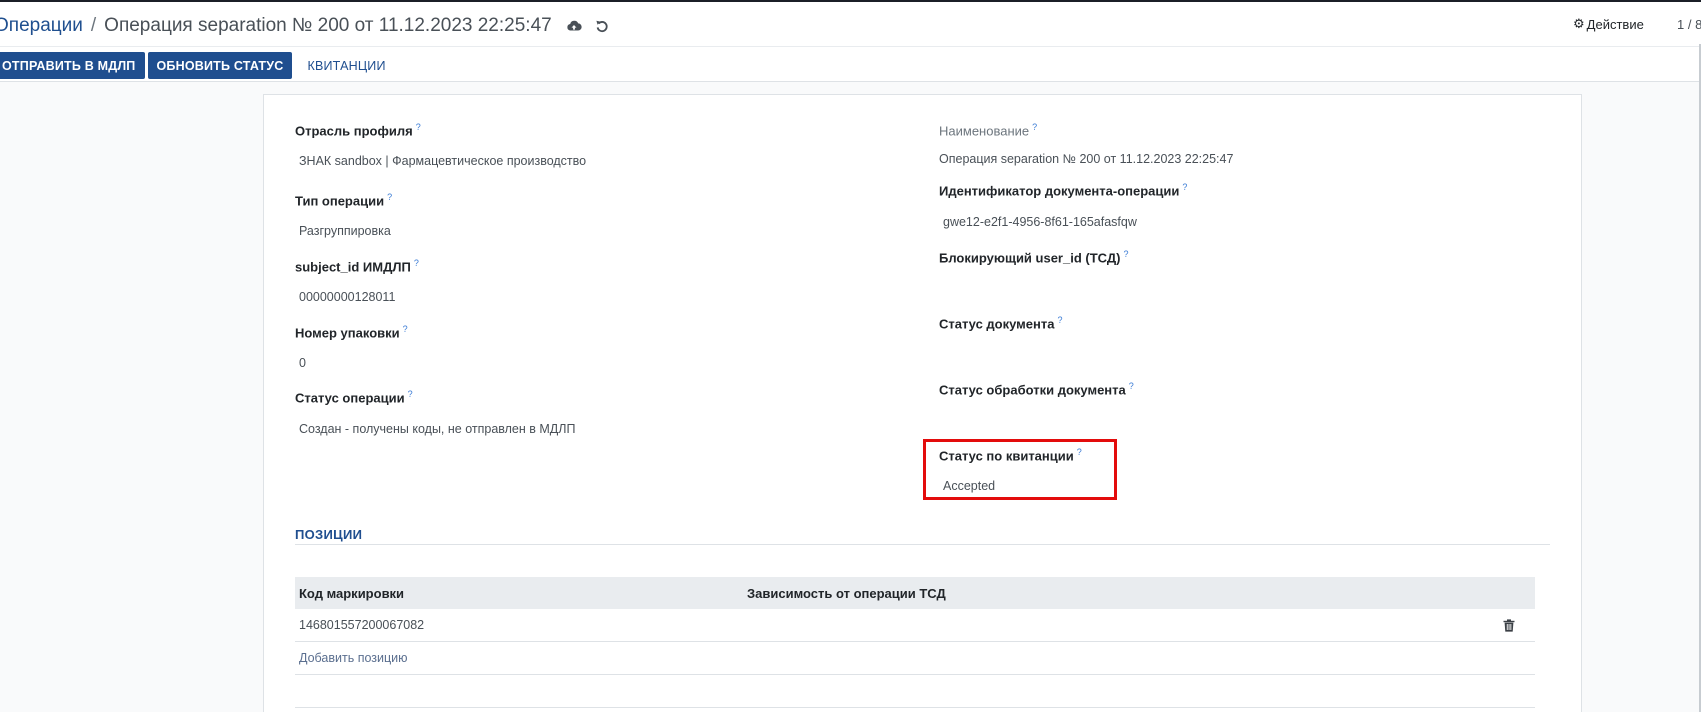 The height and width of the screenshot is (712, 1701). What do you see at coordinates (358, 130) in the screenshot?
I see `field-label-profile-industry: Отрасль профиля?` at bounding box center [358, 130].